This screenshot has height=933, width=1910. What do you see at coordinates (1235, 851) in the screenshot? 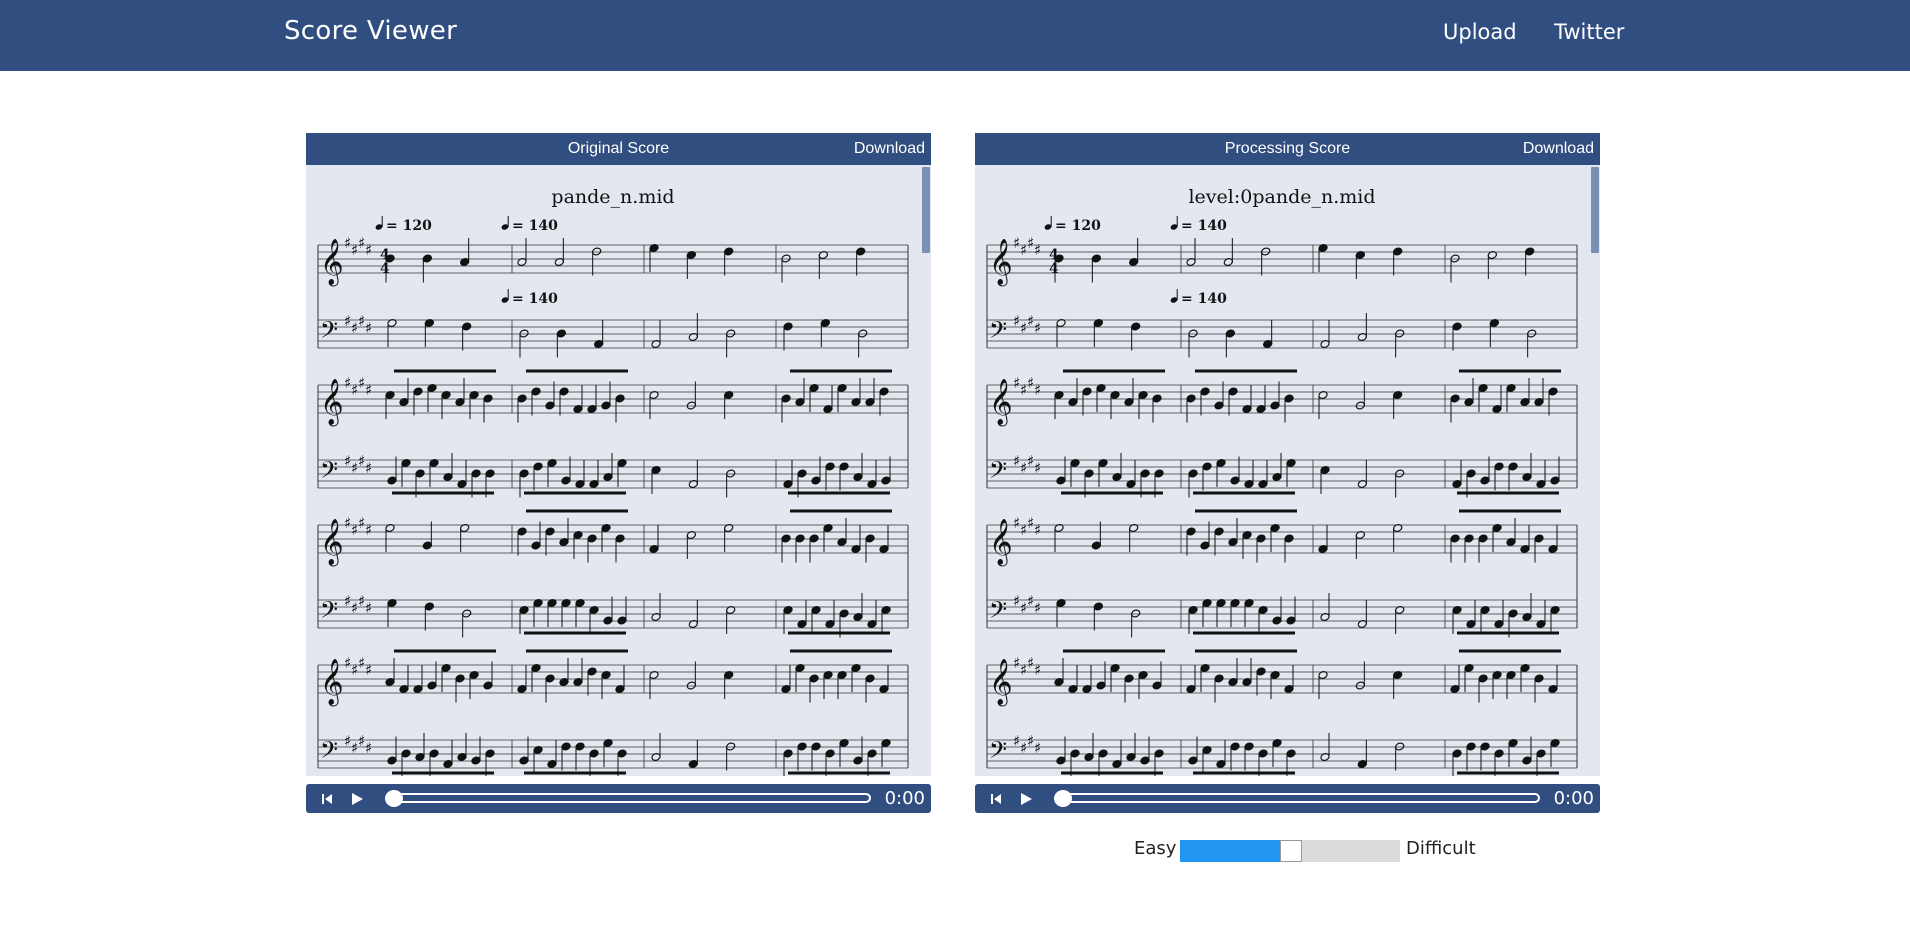
I see `slider-fill` at bounding box center [1235, 851].